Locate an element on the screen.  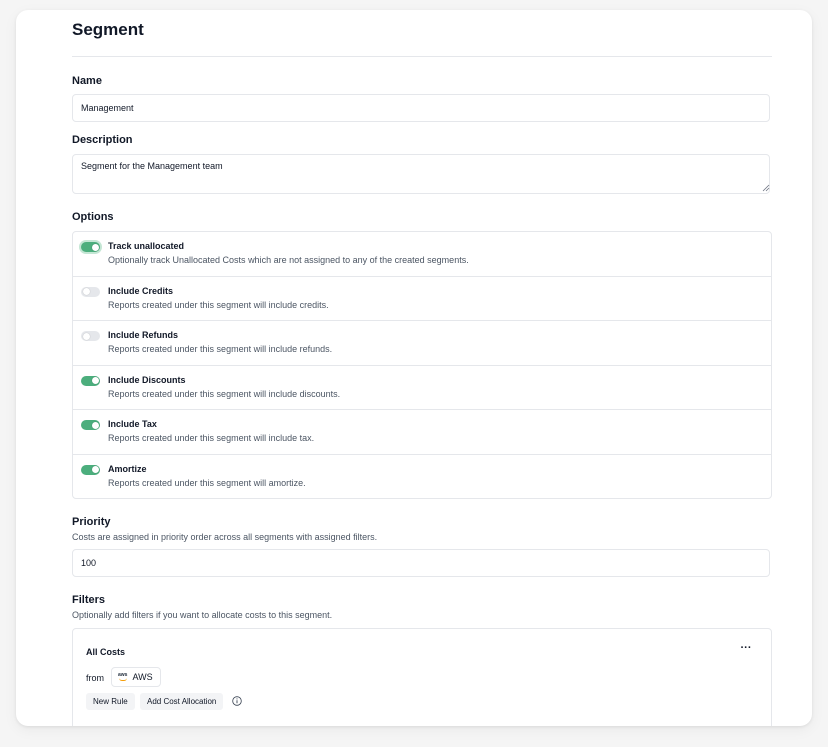
name-label: Name is located at coordinates (87, 81).